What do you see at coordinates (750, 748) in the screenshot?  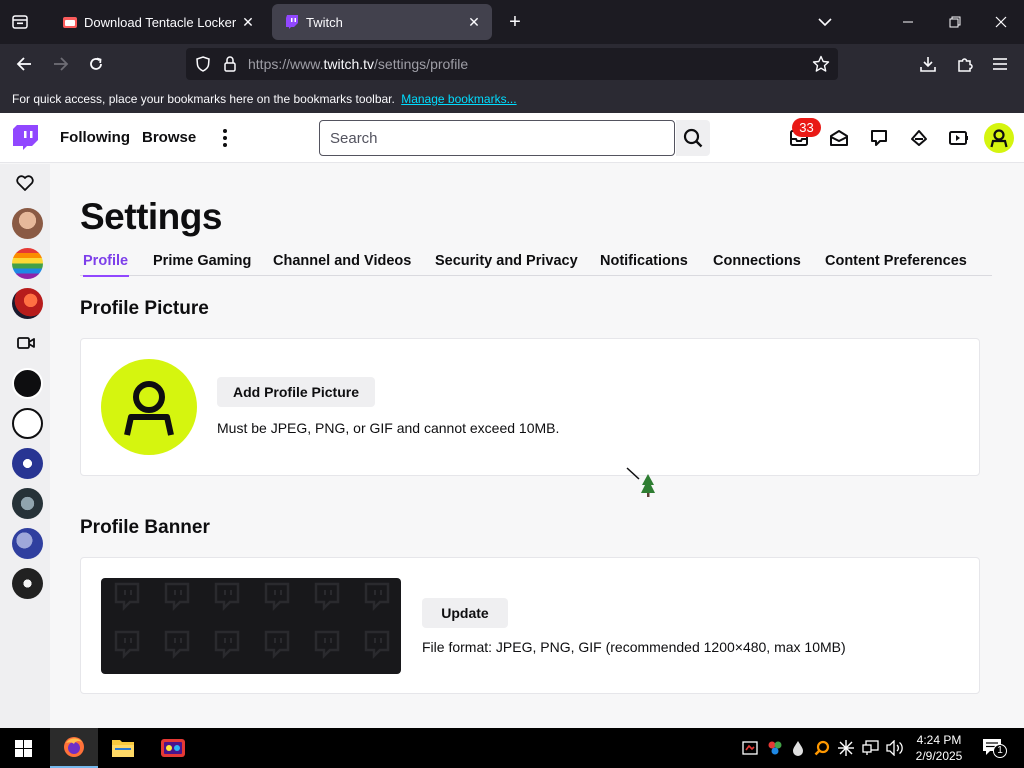 I see `tray-security-icon` at bounding box center [750, 748].